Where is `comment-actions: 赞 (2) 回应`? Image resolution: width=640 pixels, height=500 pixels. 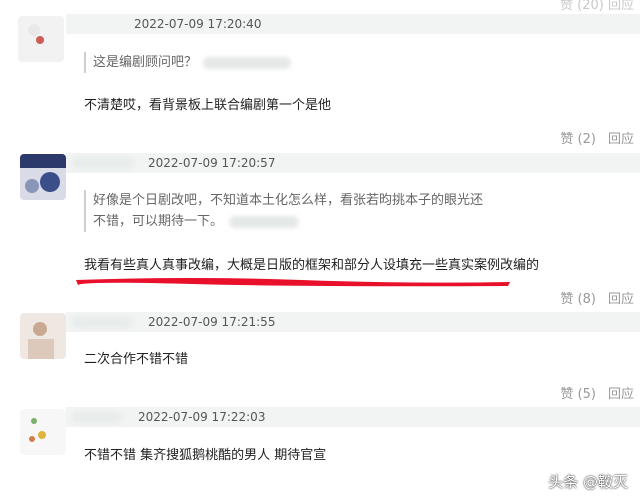 comment-actions: 赞 (2) 回应 is located at coordinates (597, 137).